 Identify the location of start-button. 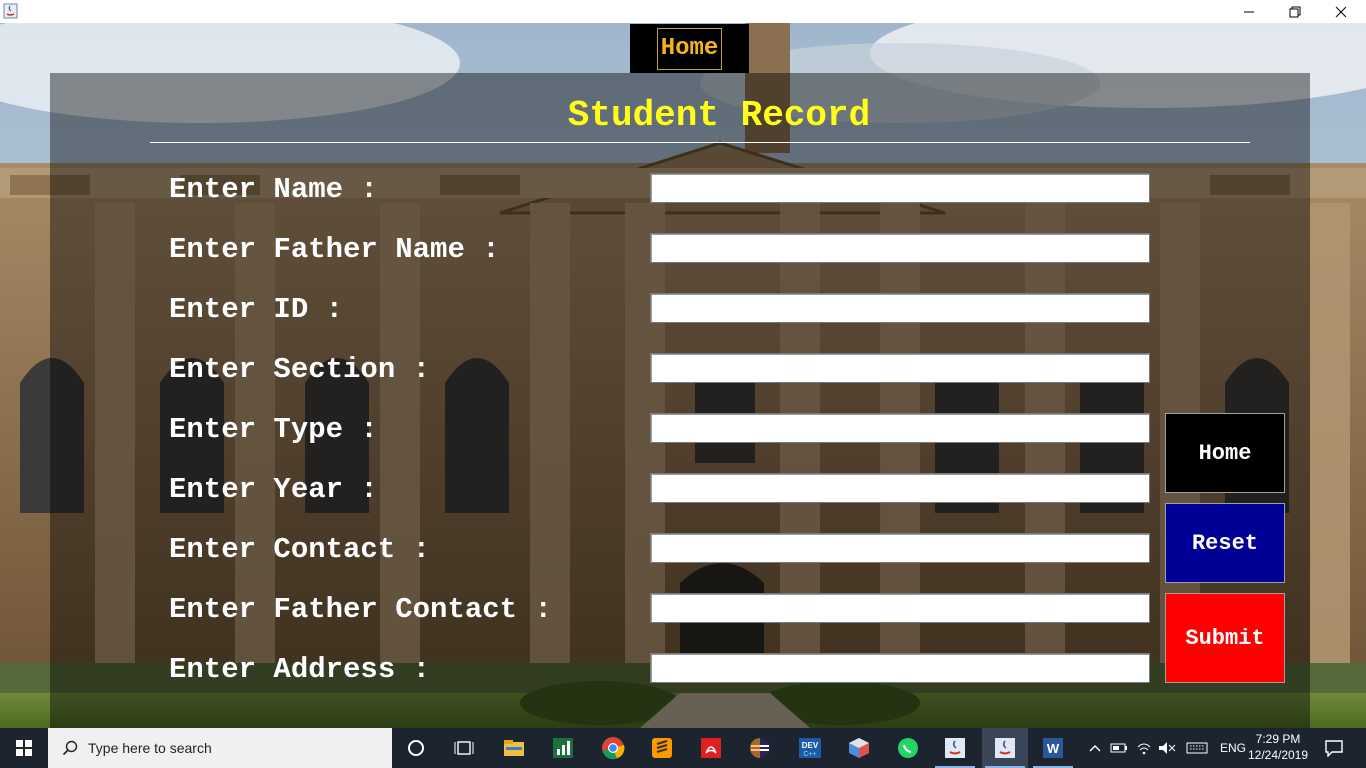
(24, 748).